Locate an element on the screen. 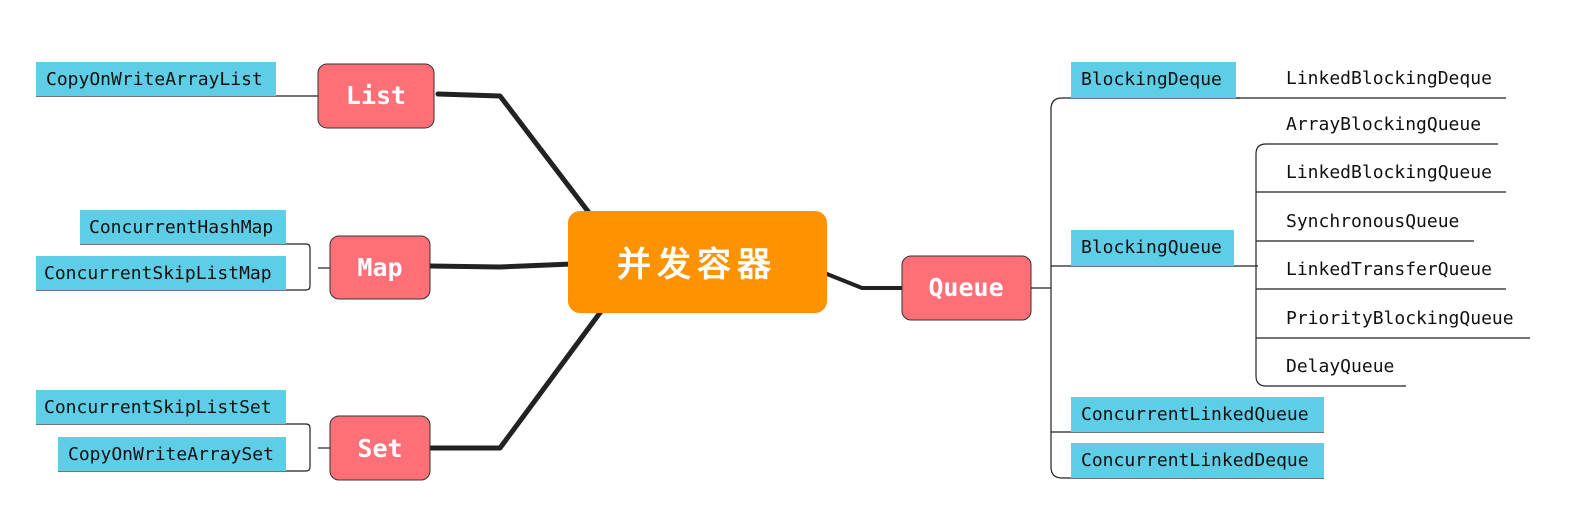 This screenshot has width=1594, height=528. node-label: ConcurrentLinkedQueue is located at coordinates (1195, 414).